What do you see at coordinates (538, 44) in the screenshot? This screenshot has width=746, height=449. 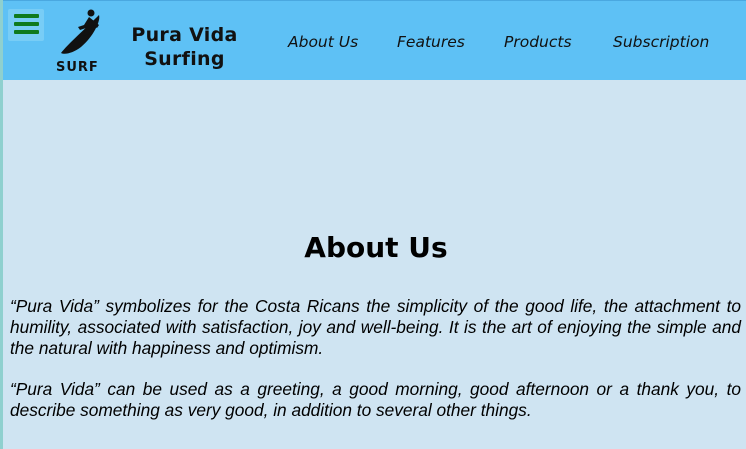 I see `nav-link-products: Products` at bounding box center [538, 44].